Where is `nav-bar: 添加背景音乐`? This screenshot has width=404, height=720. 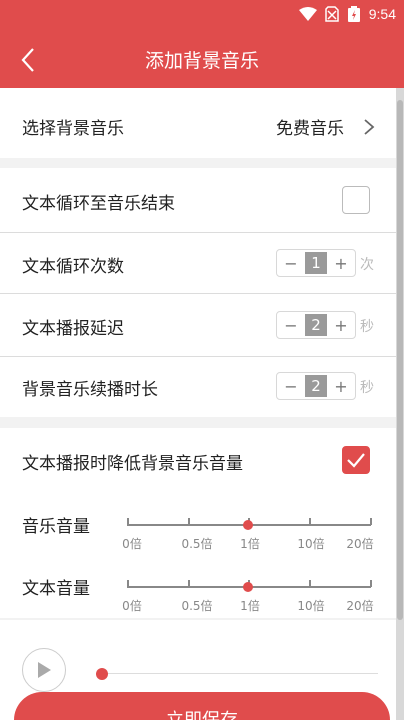 nav-bar: 添加背景音乐 is located at coordinates (202, 60).